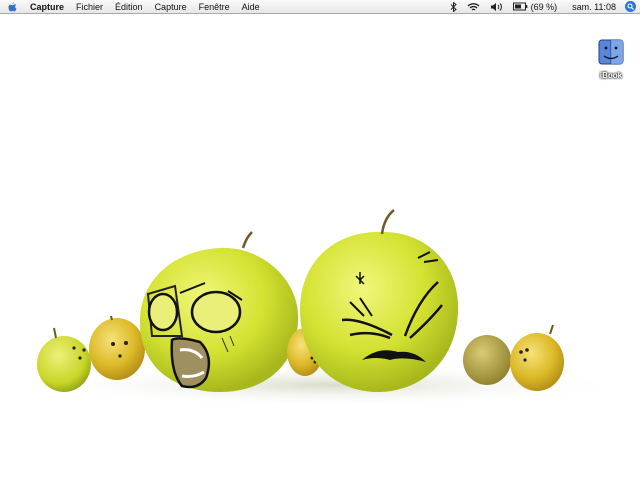 The height and width of the screenshot is (480, 640). I want to click on volume-icon, so click(496, 7).